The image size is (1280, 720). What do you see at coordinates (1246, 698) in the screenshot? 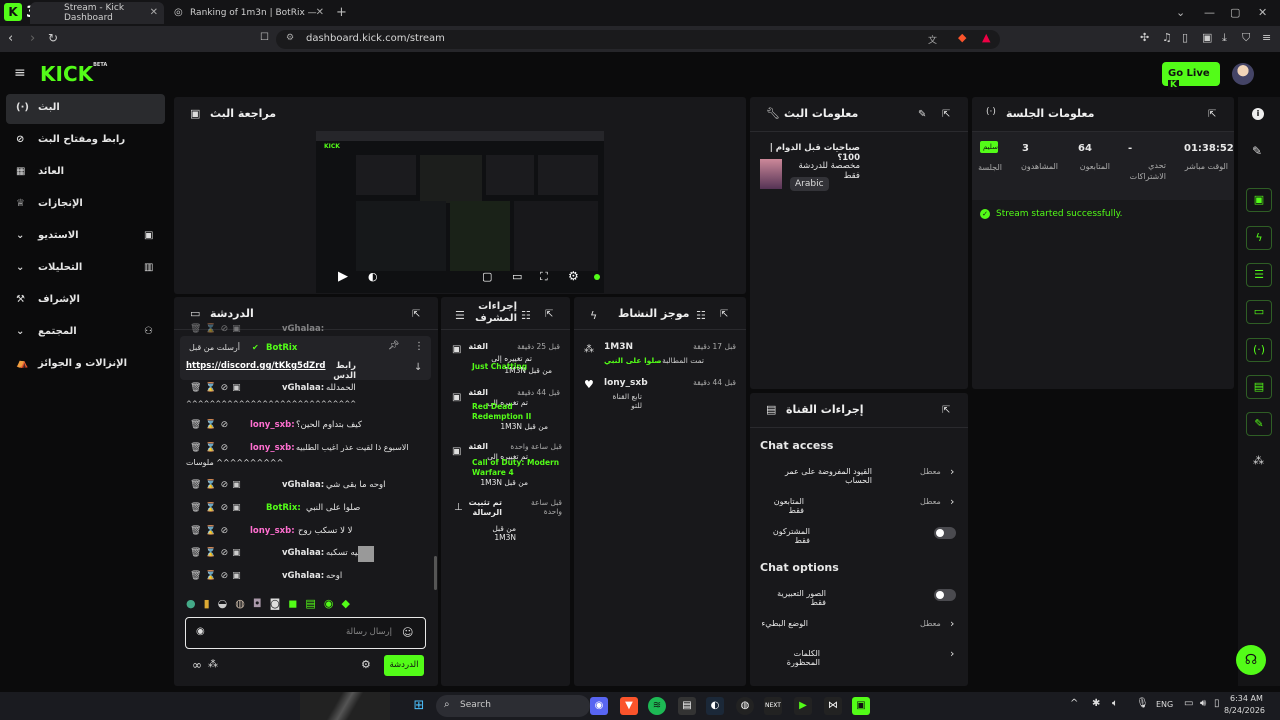
I see `clock-time: 6:34 AM` at bounding box center [1246, 698].